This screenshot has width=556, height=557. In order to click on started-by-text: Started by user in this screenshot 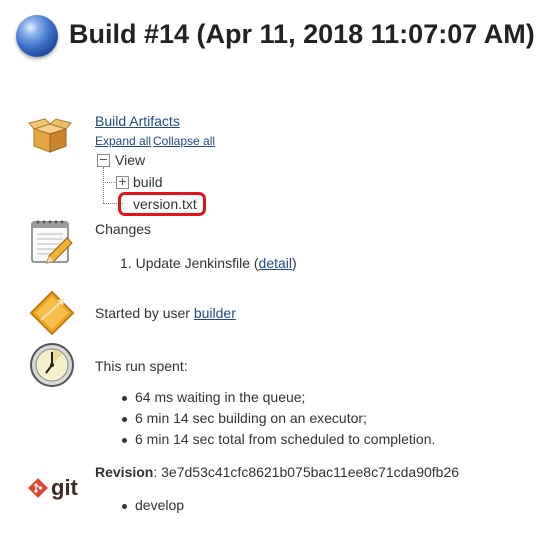, I will do `click(144, 313)`.